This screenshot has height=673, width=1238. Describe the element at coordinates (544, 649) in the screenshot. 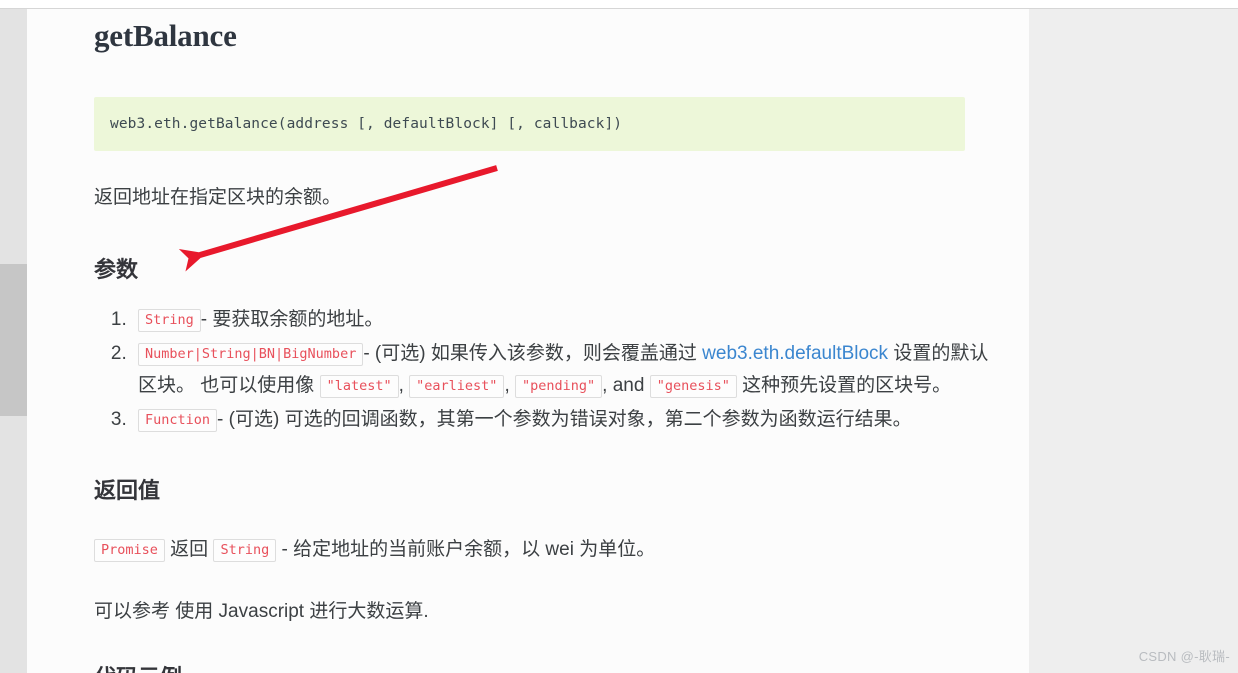

I see `example-heading: 代码示例` at that location.